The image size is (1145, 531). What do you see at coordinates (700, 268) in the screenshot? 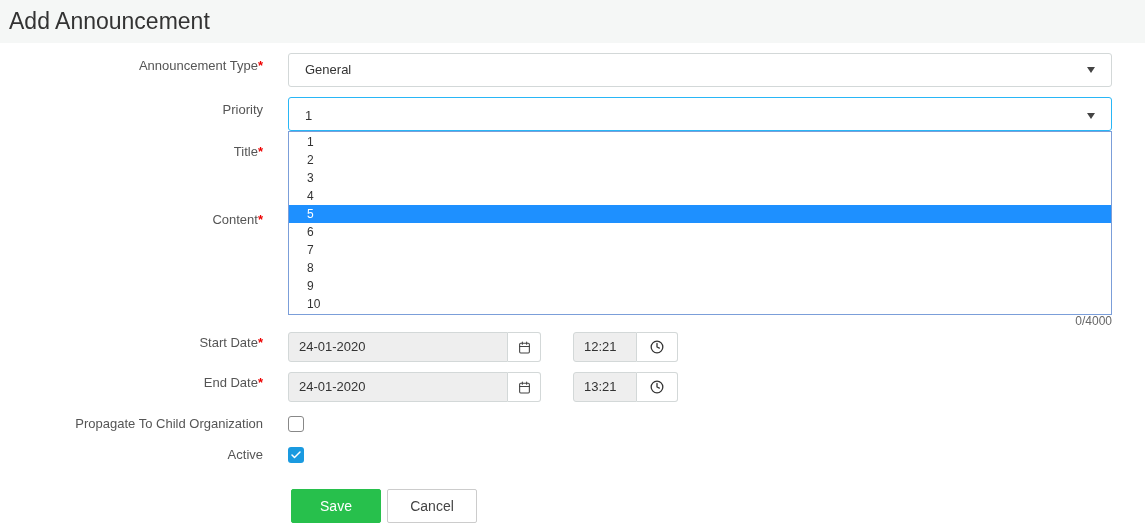
I see `dropdown-option: 8` at bounding box center [700, 268].